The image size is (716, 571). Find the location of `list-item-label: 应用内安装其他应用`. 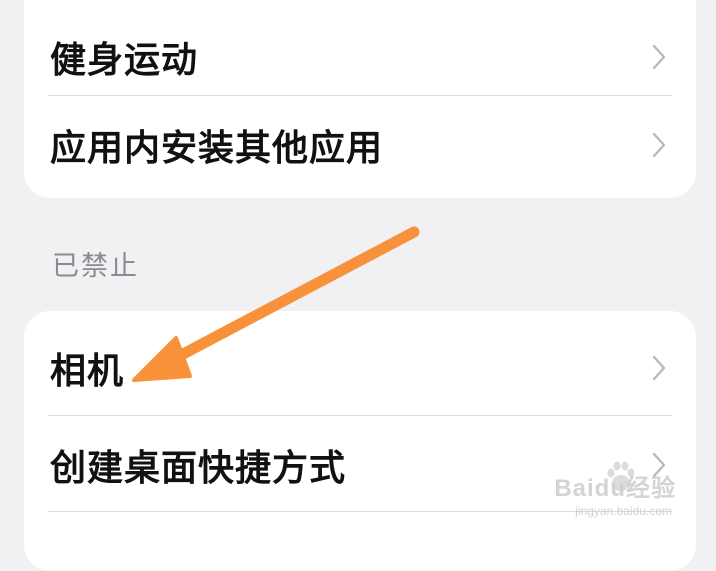

list-item-label: 应用内安装其他应用 is located at coordinates (217, 148).